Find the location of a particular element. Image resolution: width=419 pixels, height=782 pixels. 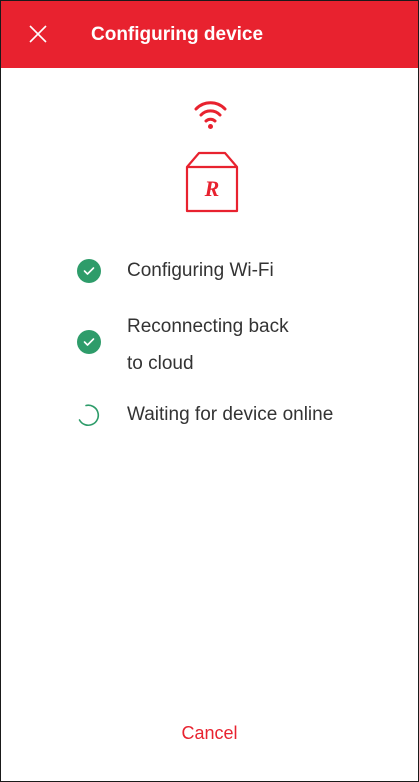

close-icon is located at coordinates (38, 34).